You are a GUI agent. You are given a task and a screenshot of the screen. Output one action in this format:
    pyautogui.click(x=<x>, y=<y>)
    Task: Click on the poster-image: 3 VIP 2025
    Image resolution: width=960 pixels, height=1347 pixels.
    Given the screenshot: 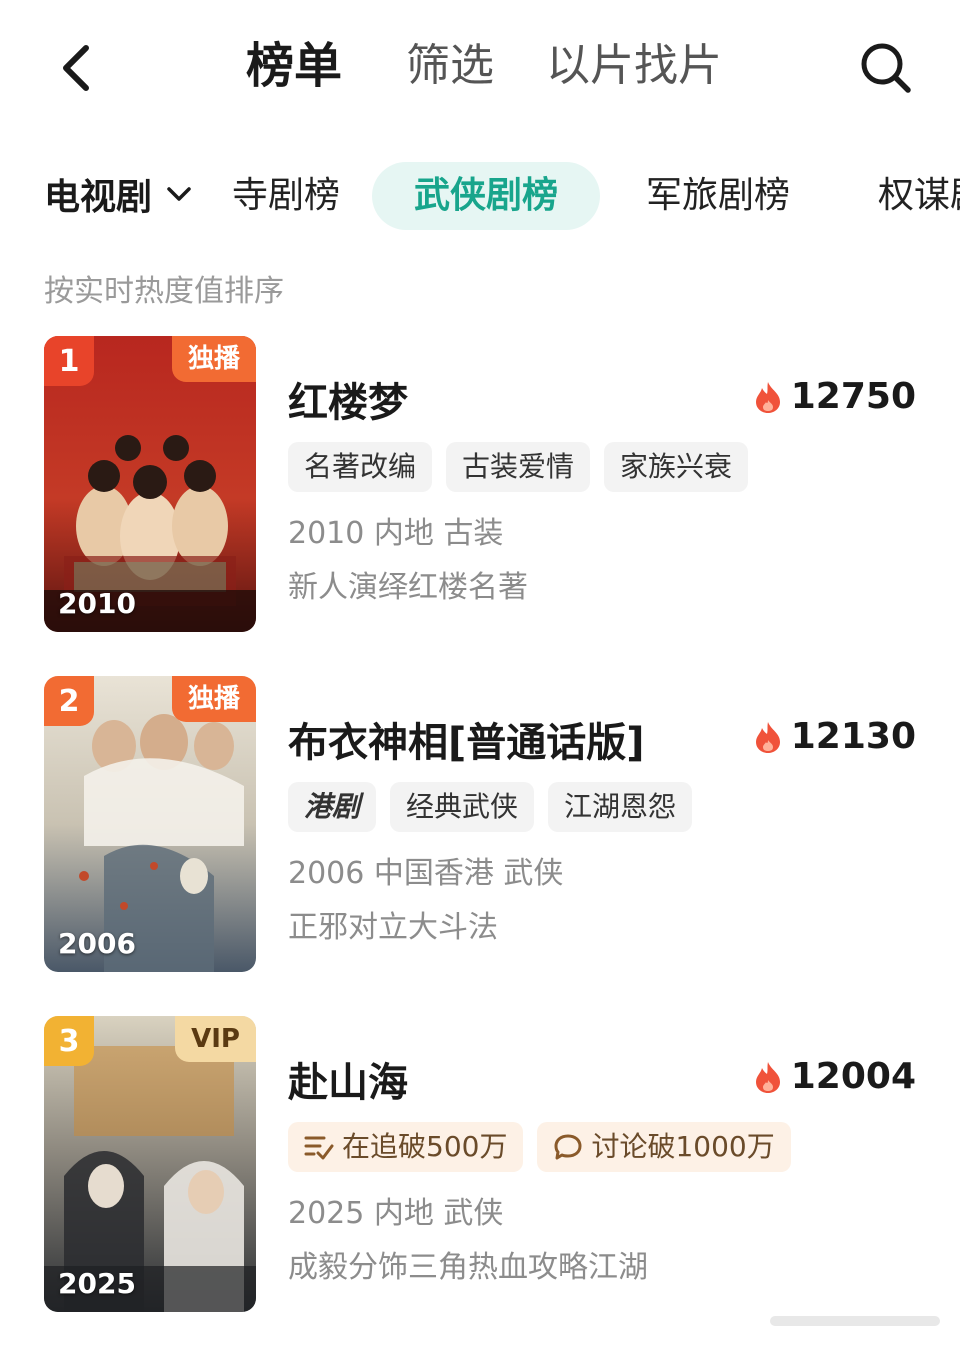 What is the action you would take?
    pyautogui.click(x=150, y=1164)
    